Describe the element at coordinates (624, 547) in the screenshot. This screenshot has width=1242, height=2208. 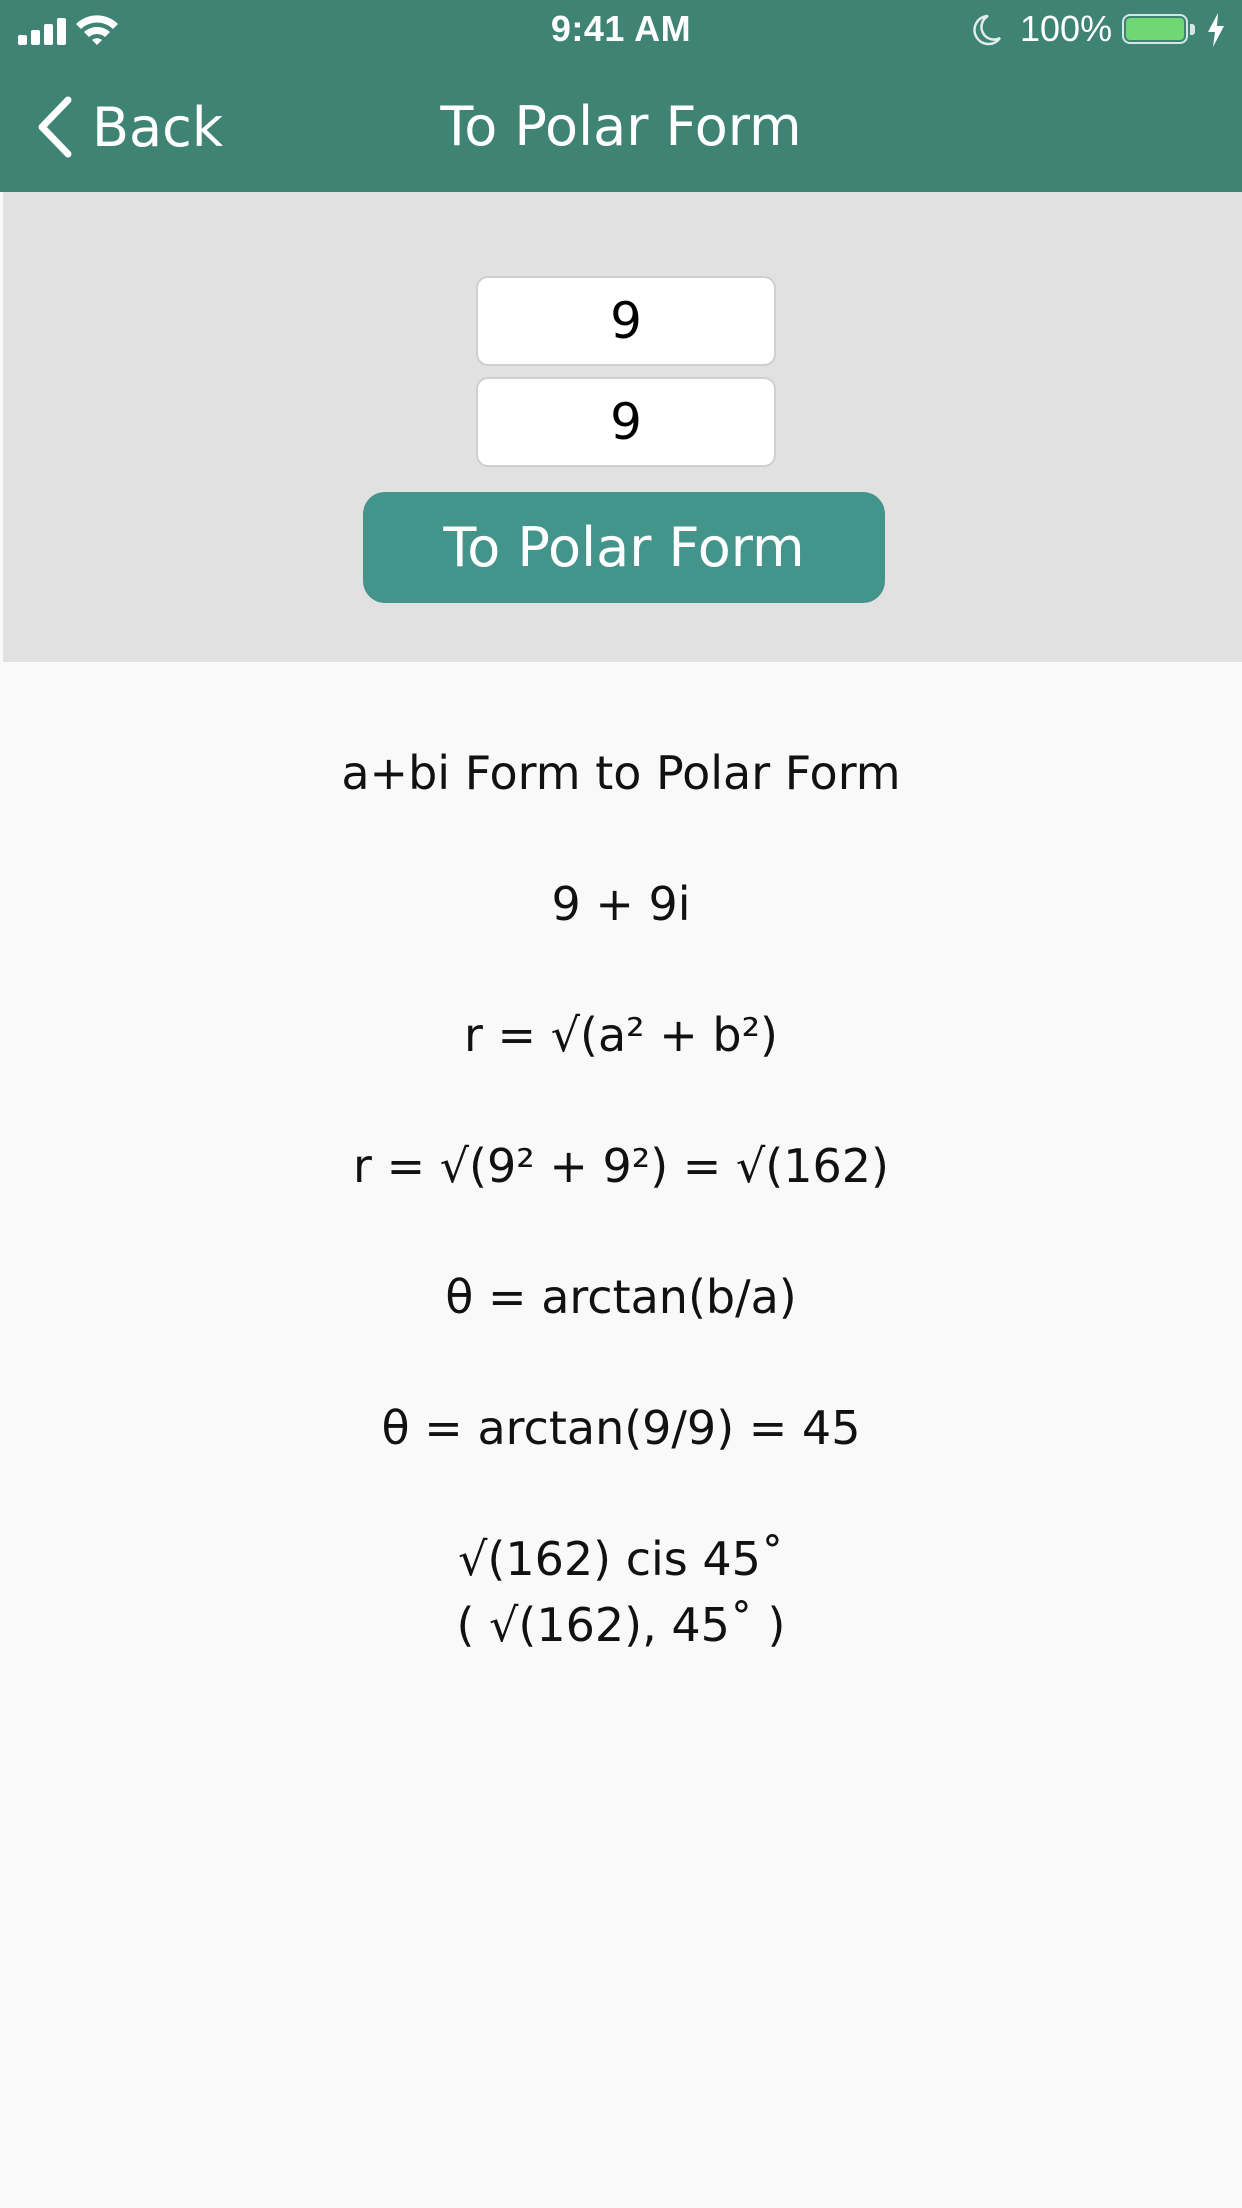
I see `convert-to-polar-button: To Polar Form` at that location.